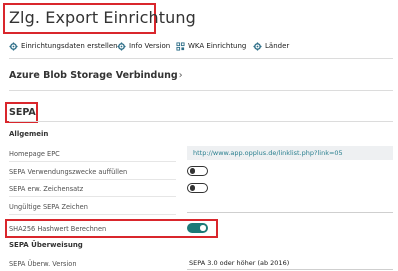  I want to click on ungueltige-zeichen-input, so click(290, 206).